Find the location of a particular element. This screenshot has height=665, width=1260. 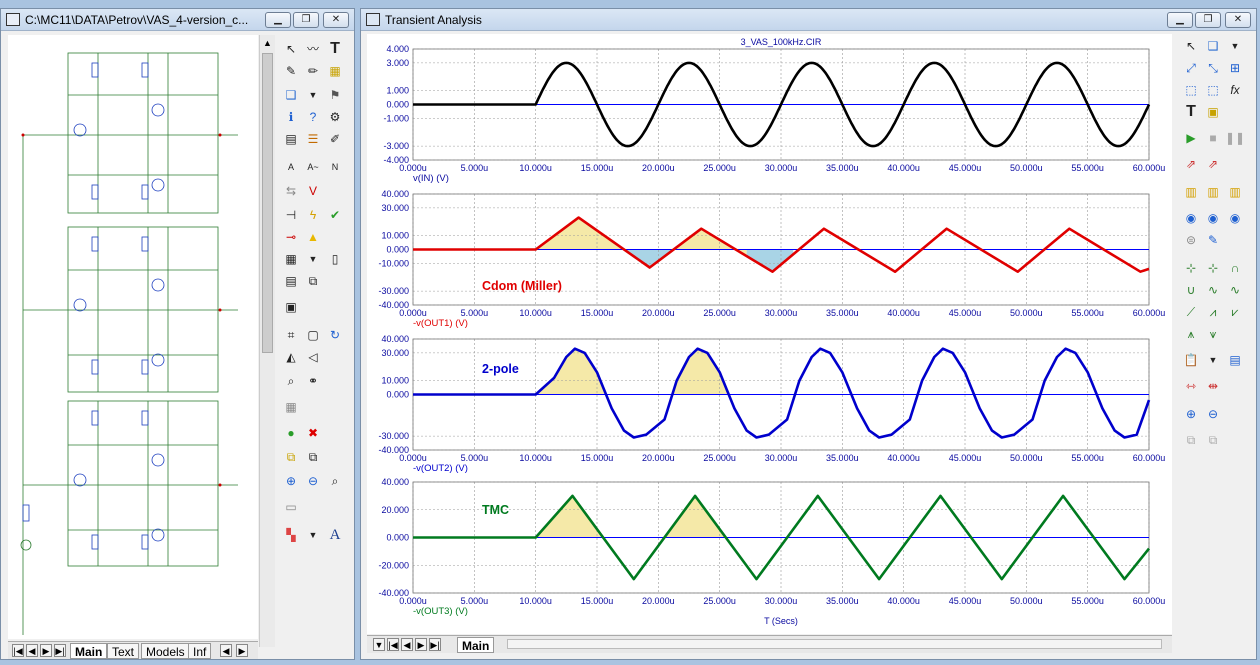

wire-icon: 〰 is located at coordinates (313, 49).